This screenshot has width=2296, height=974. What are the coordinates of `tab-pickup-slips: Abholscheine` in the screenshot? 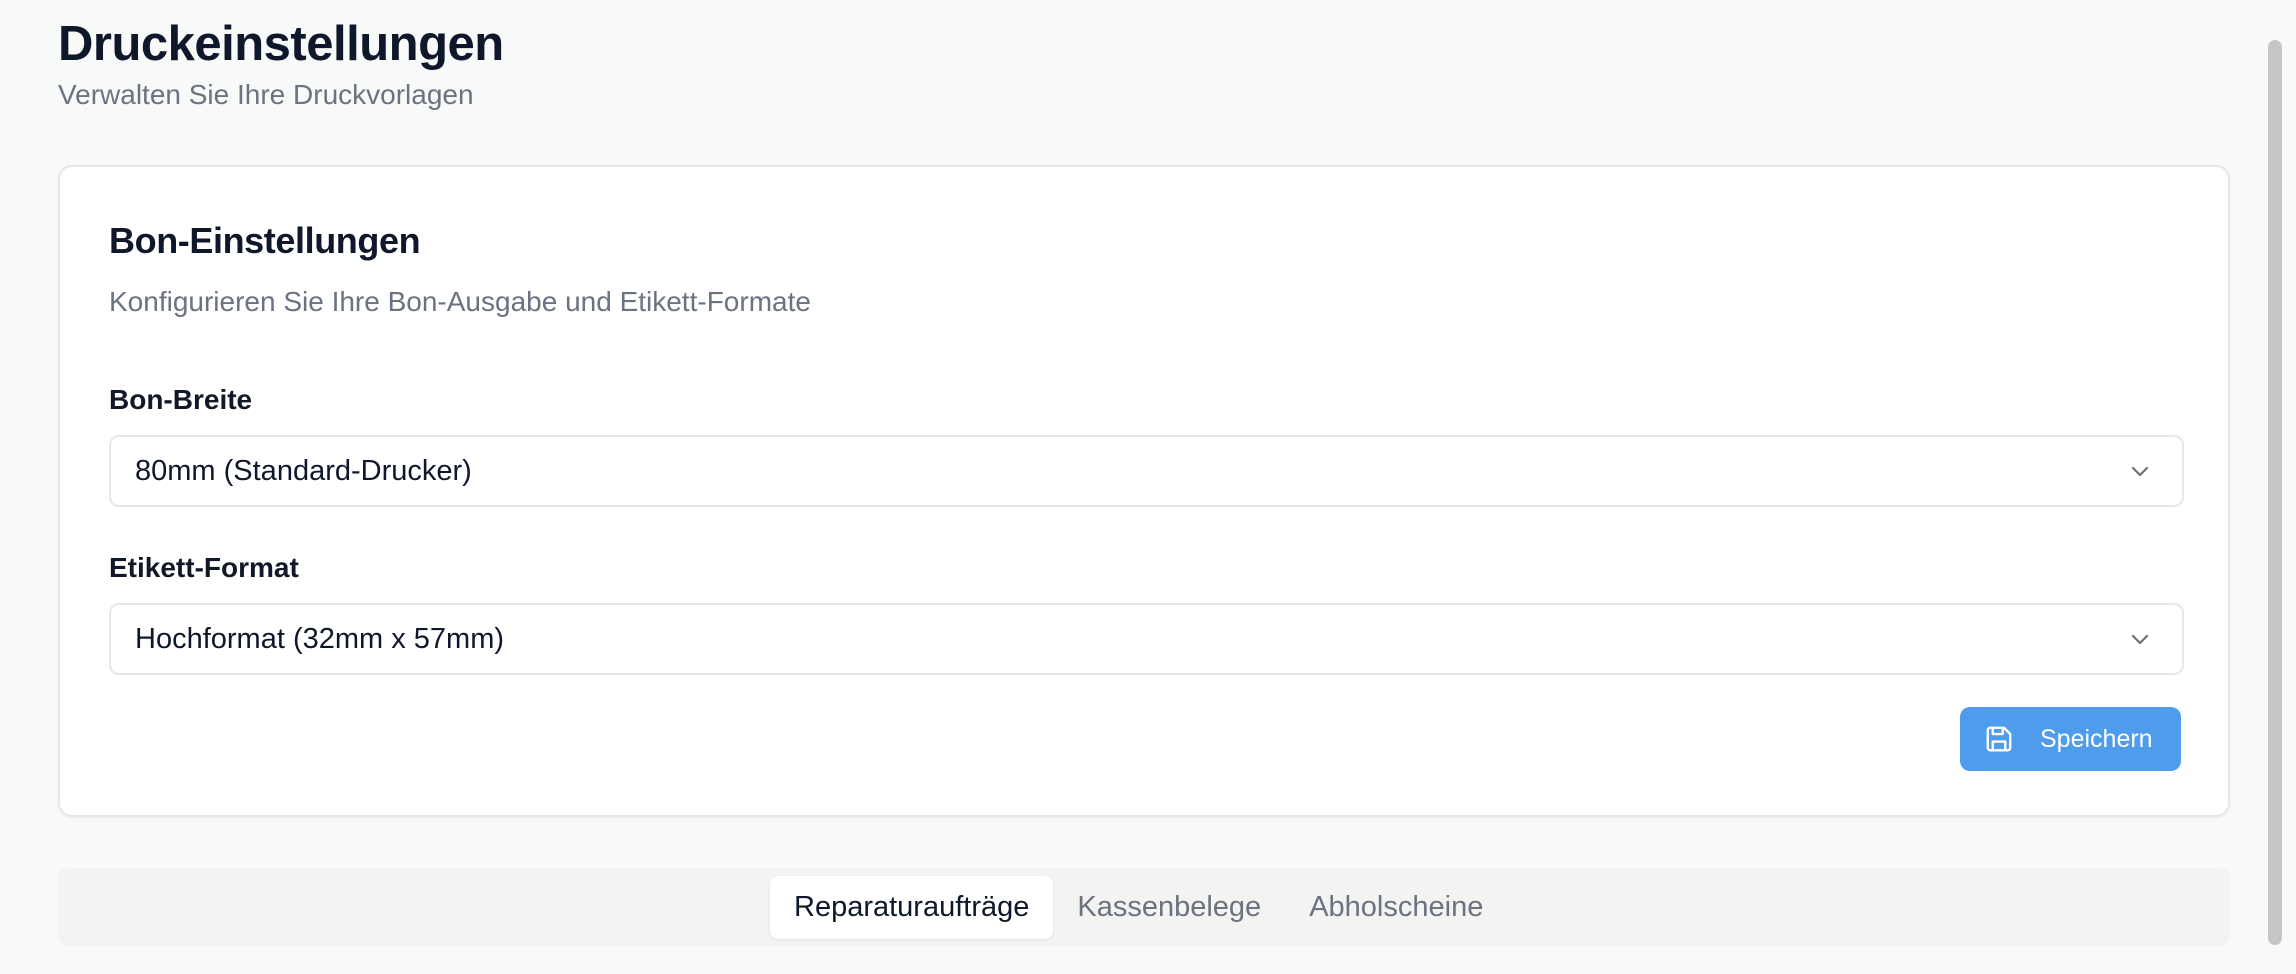 It's located at (1396, 907).